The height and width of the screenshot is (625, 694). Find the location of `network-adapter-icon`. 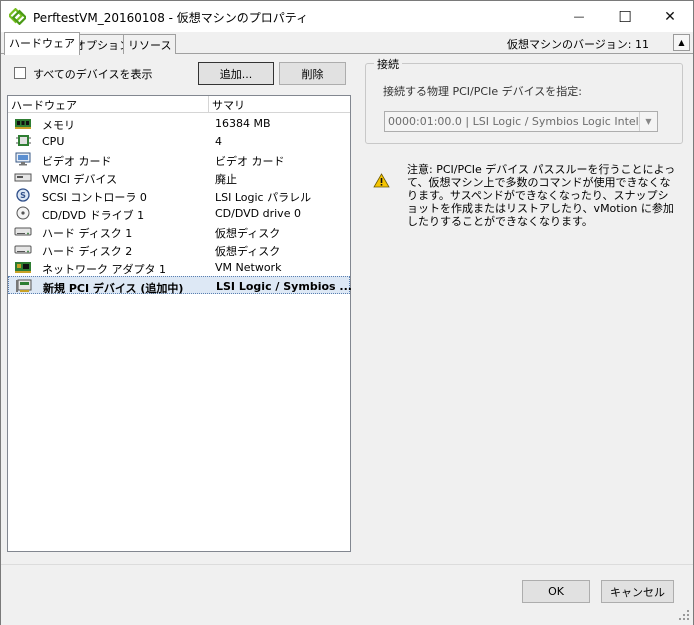

network-adapter-icon is located at coordinates (23, 267).